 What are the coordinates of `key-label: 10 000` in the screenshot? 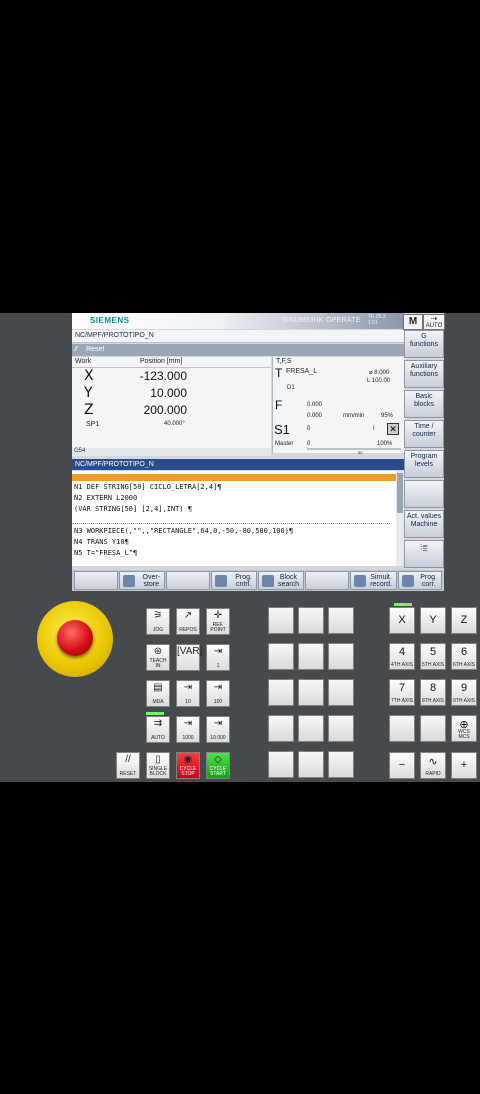 It's located at (218, 738).